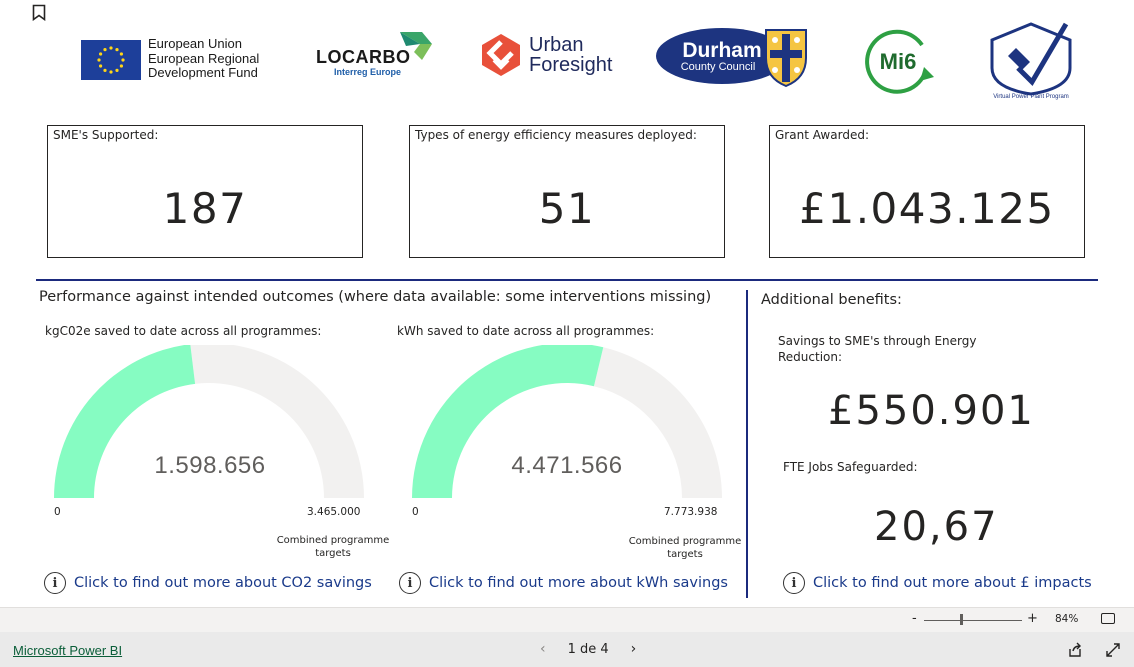  What do you see at coordinates (205, 208) in the screenshot?
I see `kpi-value: 187` at bounding box center [205, 208].